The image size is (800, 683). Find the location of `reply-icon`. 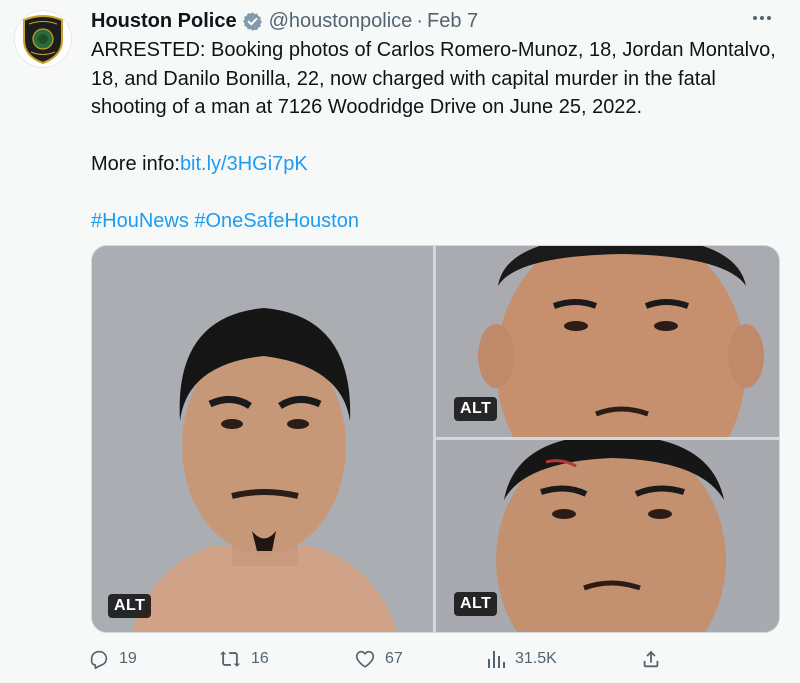

reply-icon is located at coordinates (99, 659).